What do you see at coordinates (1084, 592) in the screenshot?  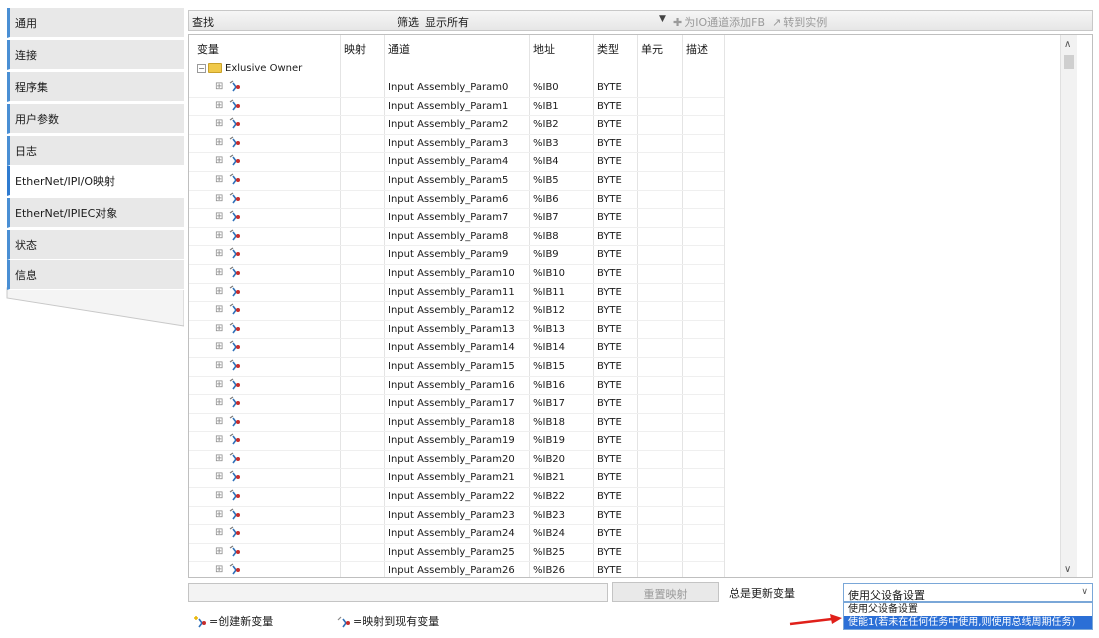 I see `chevron-down-icon: ∨` at bounding box center [1084, 592].